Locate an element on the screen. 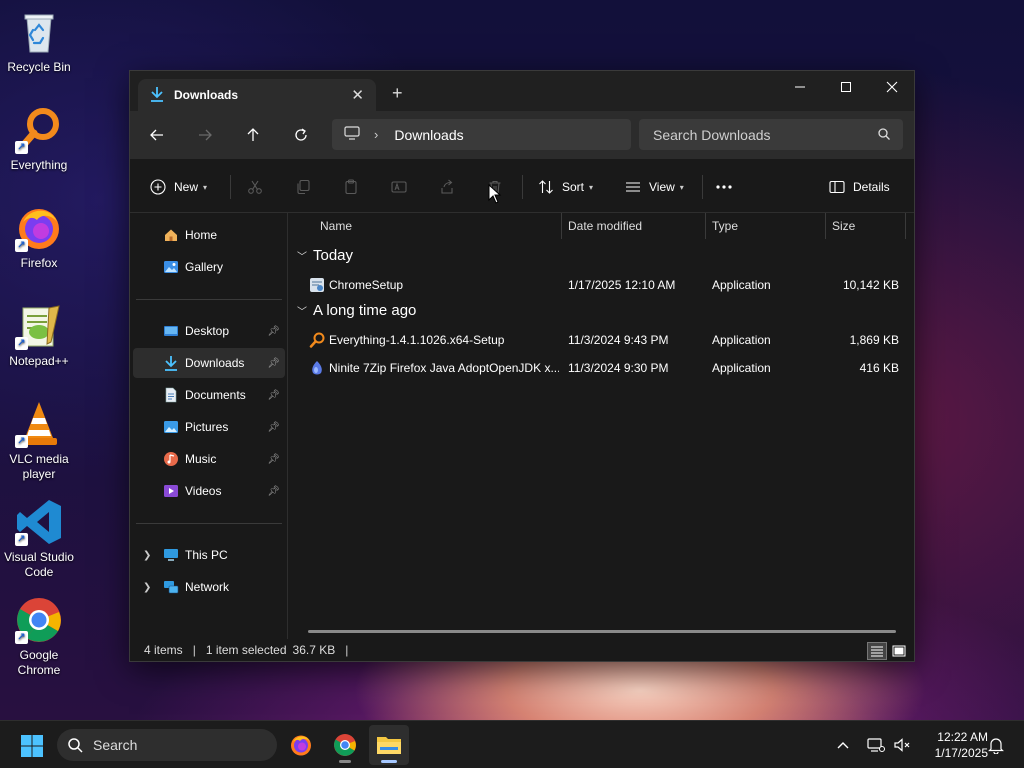 This screenshot has width=1024, height=768. speaker-muted-icon is located at coordinates (902, 745).